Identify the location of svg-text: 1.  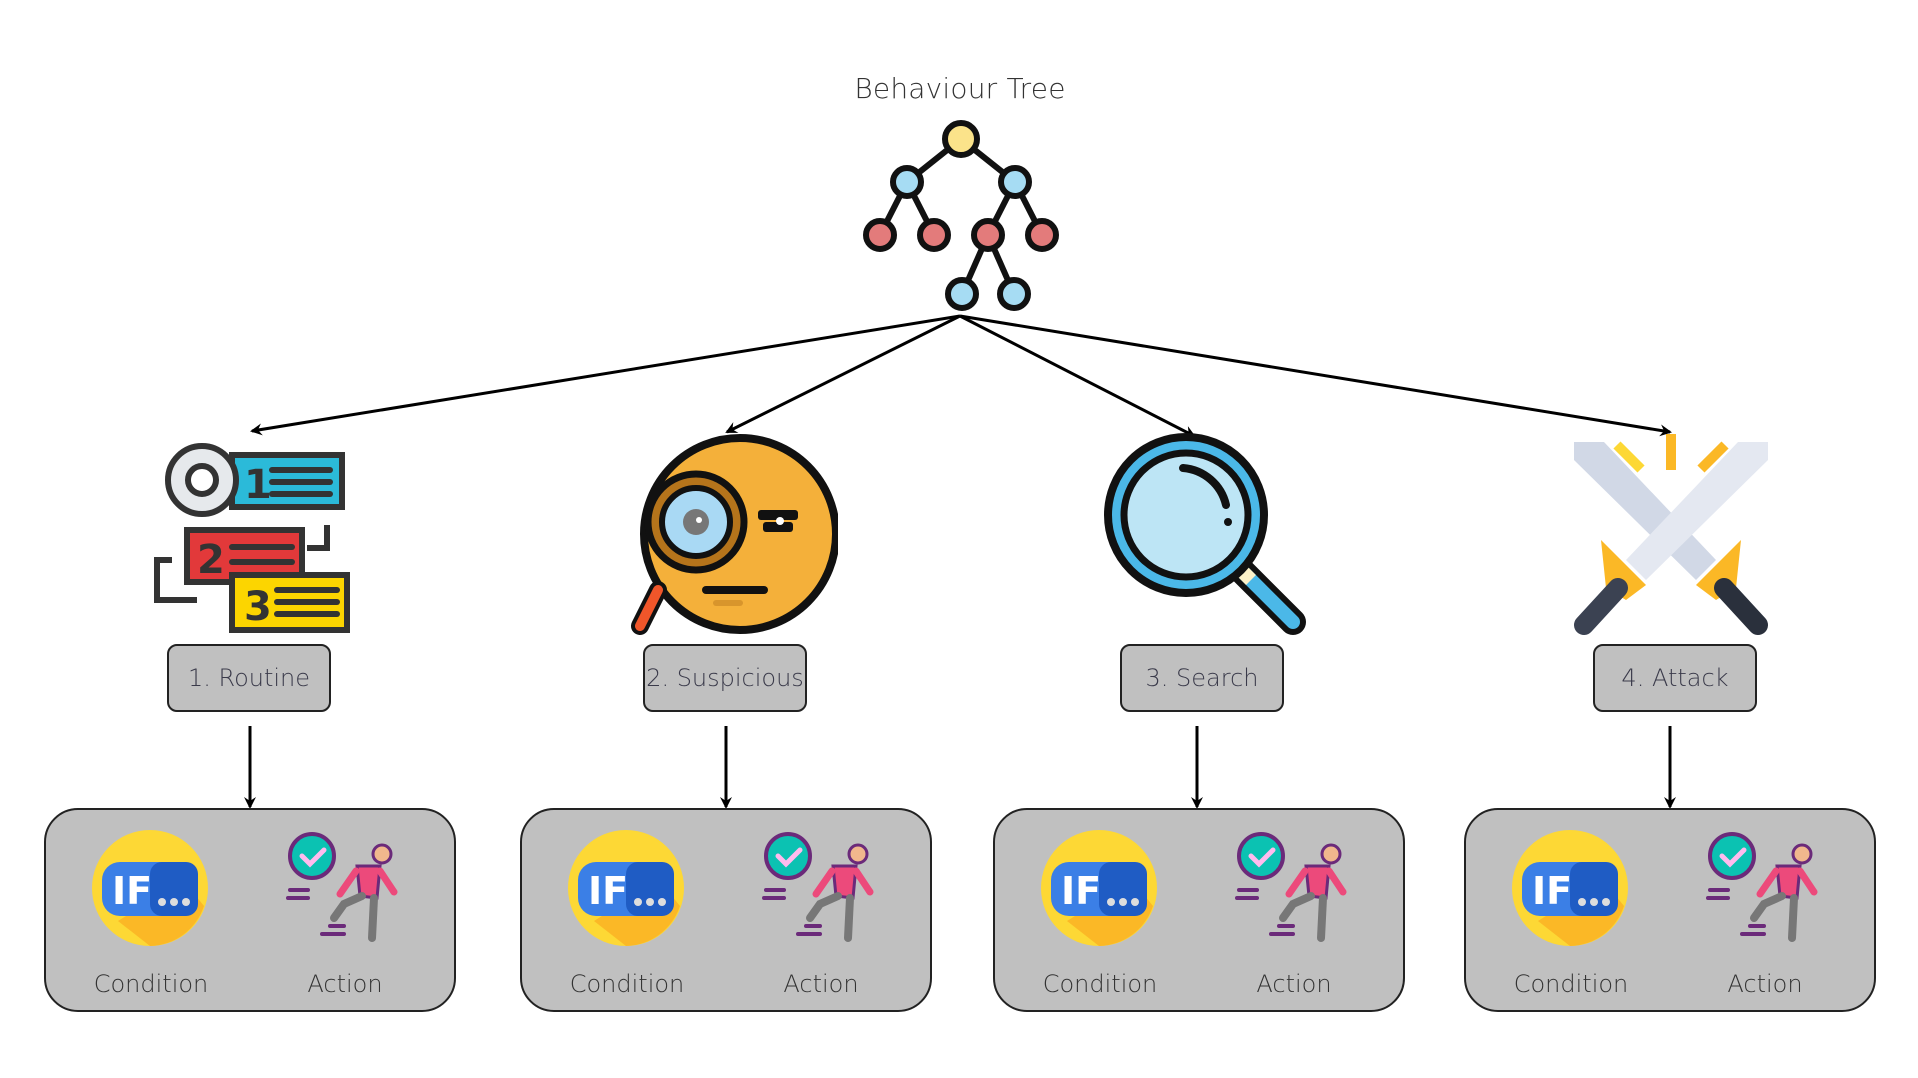
(258, 485).